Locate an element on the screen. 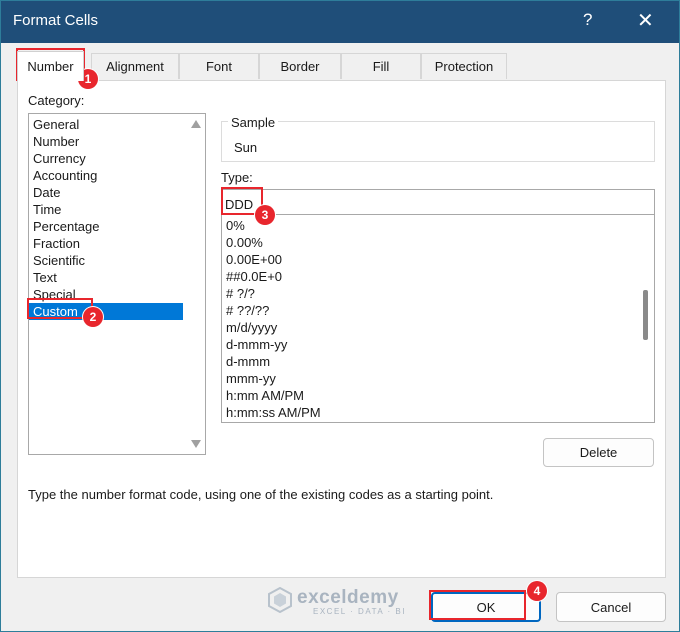 This screenshot has width=680, height=632. tab-fill: Fill is located at coordinates (381, 66).